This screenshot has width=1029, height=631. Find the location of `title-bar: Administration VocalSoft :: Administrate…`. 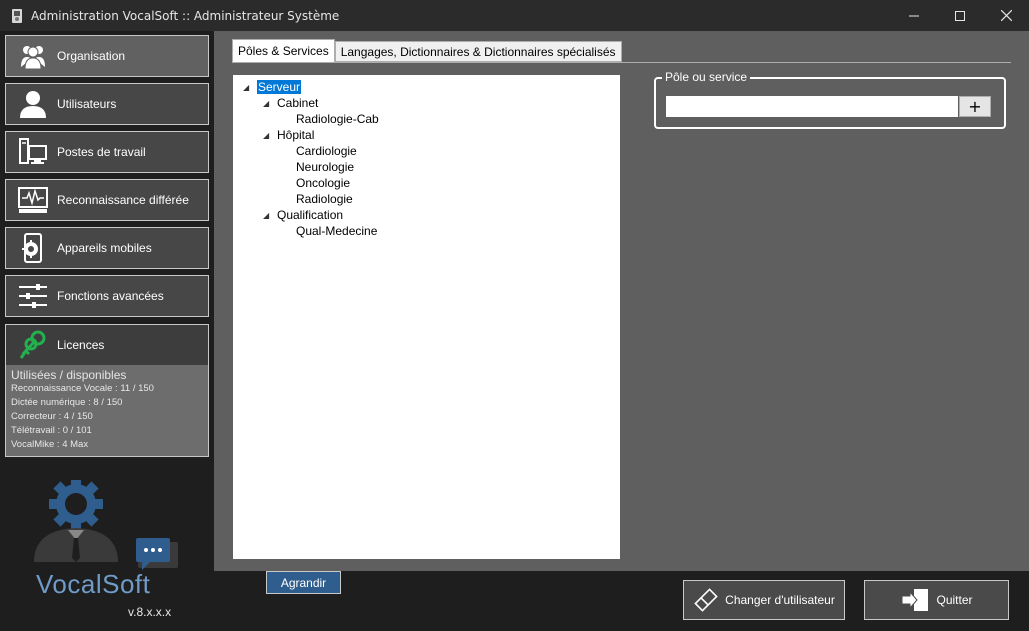

title-bar: Administration VocalSoft :: Administrate… is located at coordinates (514, 15).